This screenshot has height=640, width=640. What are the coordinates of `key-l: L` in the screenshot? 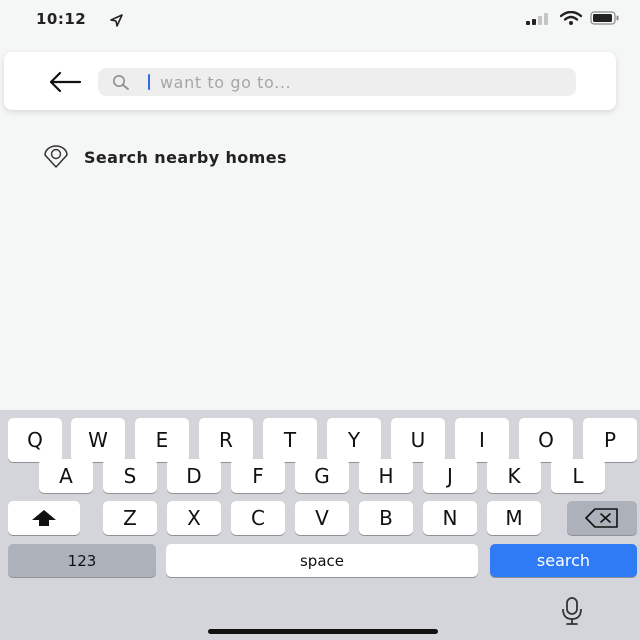 It's located at (578, 476).